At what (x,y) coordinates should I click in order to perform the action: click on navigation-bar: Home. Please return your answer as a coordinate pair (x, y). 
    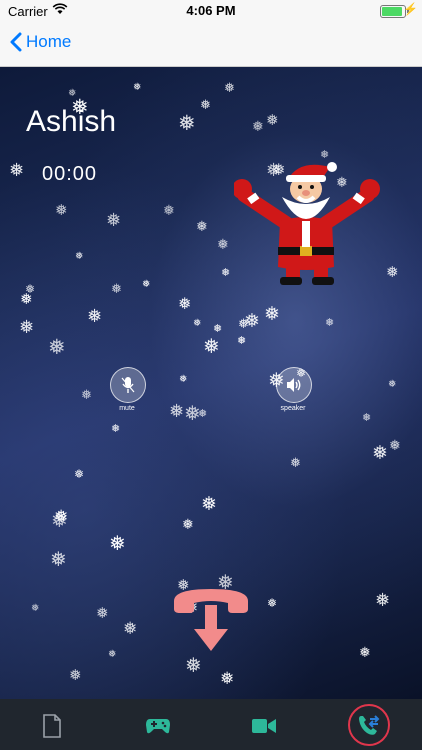
    Looking at the image, I should click on (211, 44).